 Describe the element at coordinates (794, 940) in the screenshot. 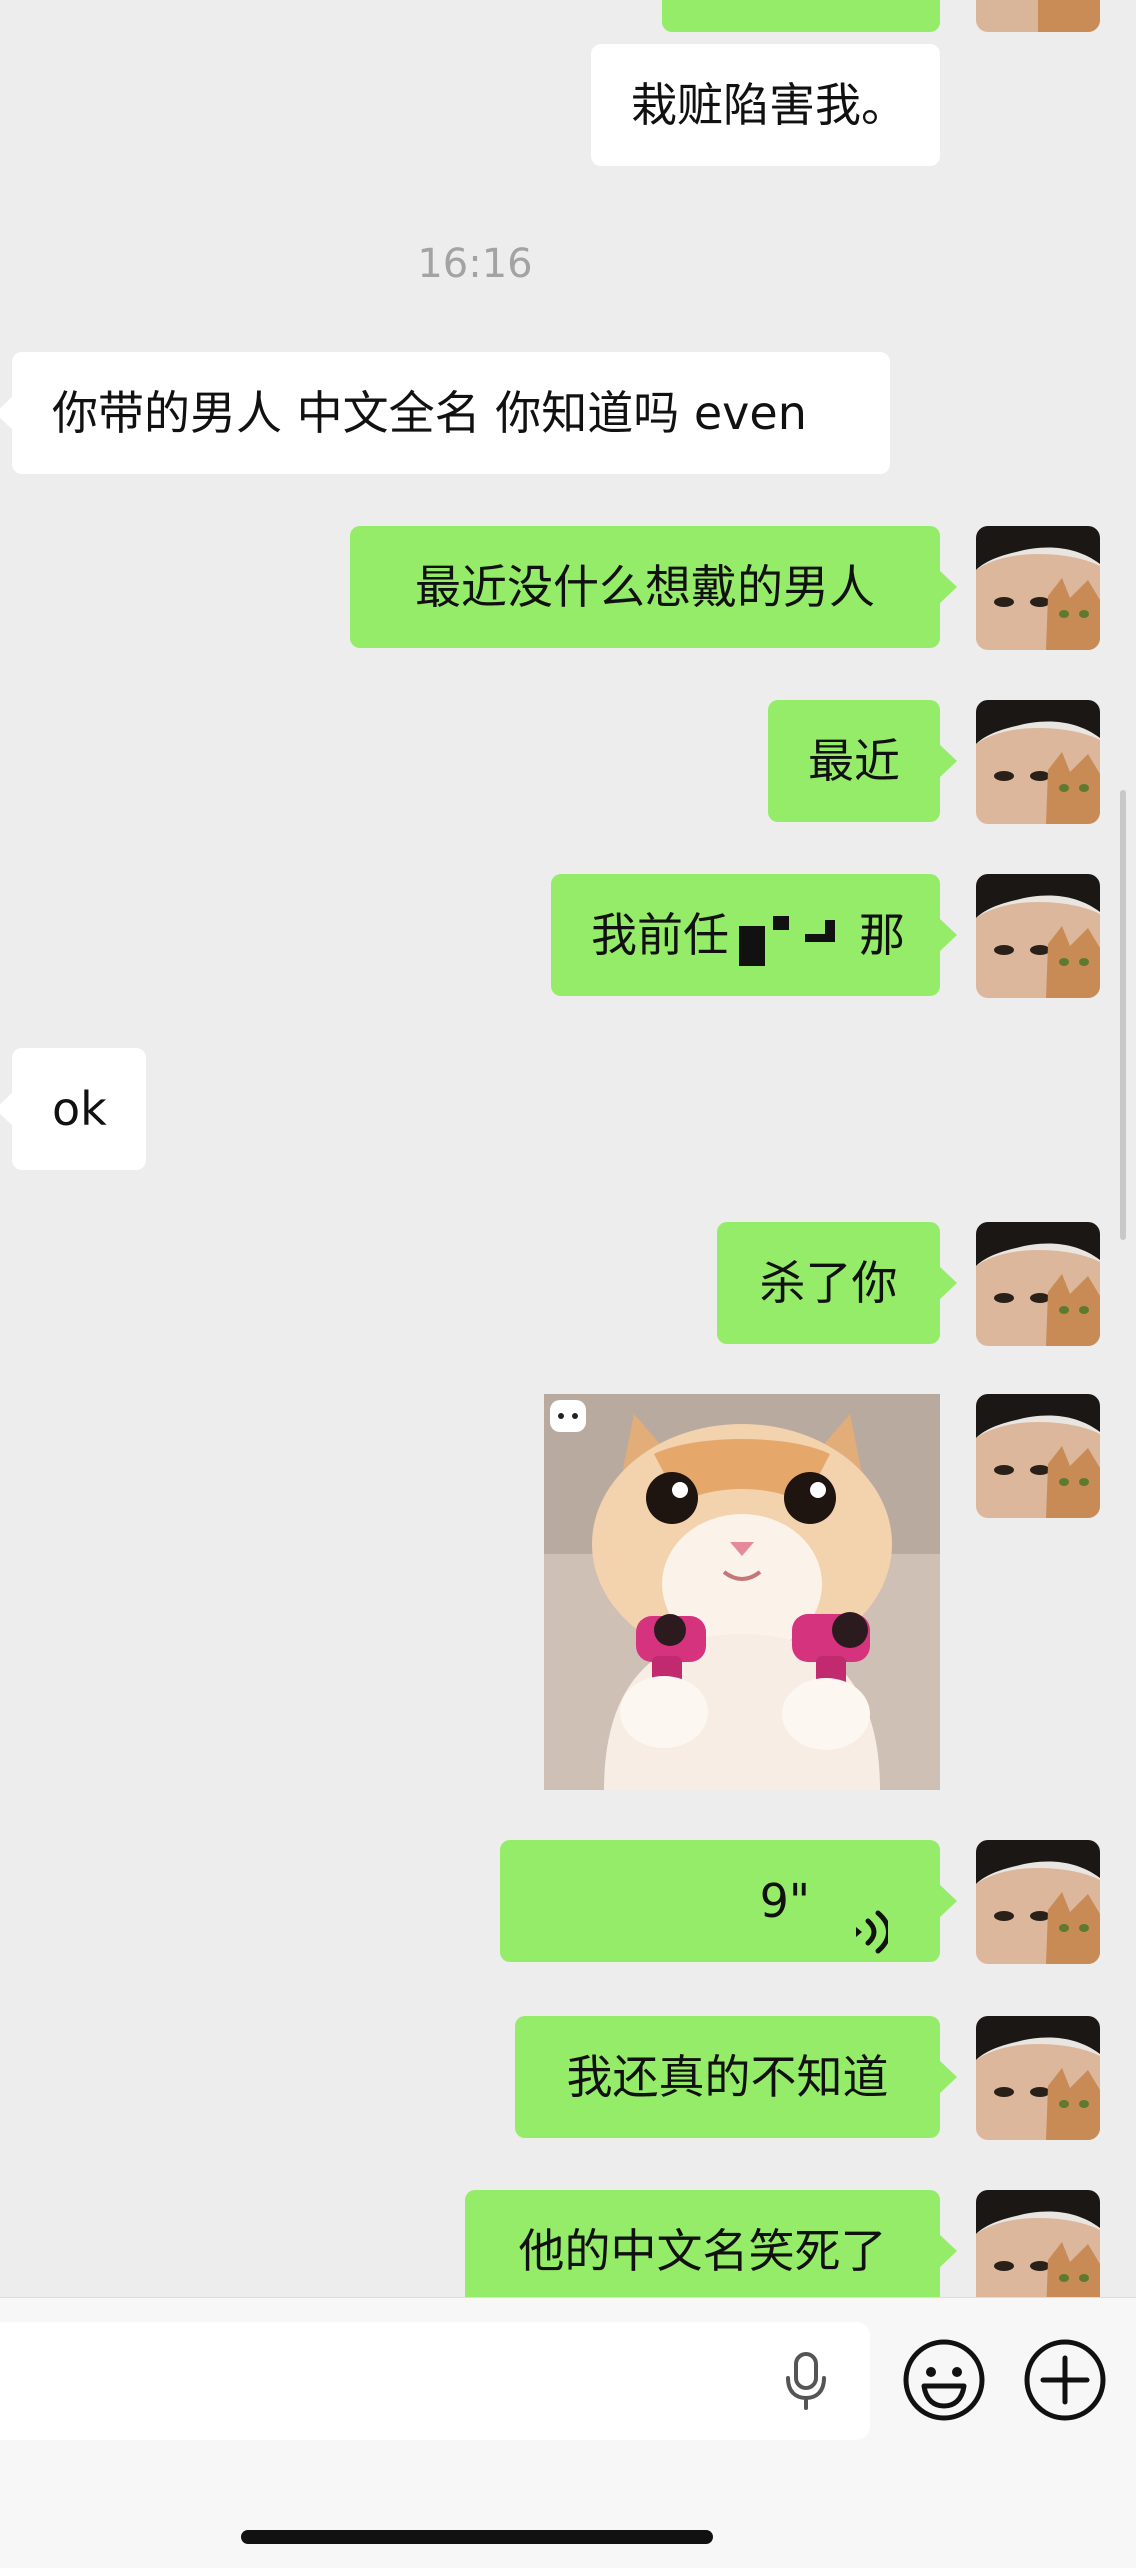

I see `redacted-text` at that location.